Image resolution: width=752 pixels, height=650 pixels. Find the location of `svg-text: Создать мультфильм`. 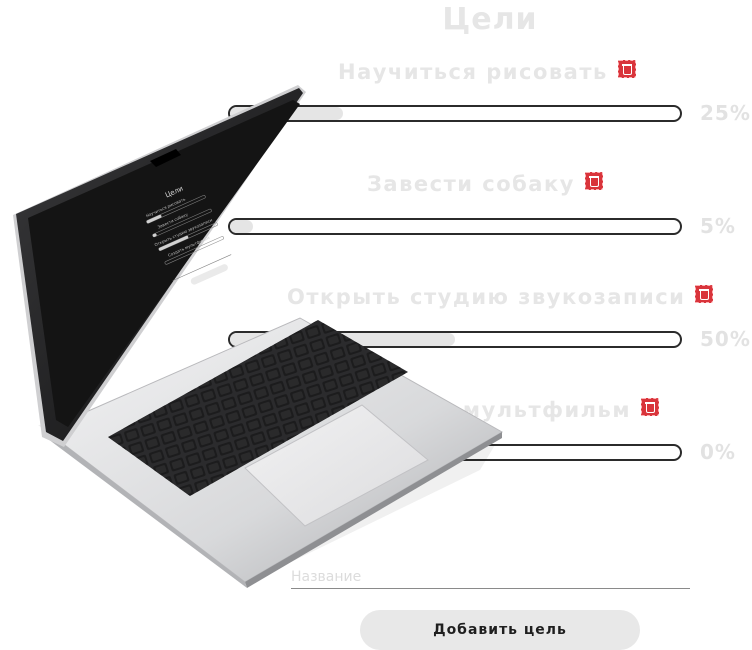

svg-text: Создать мультфильм is located at coordinates (188, 246).